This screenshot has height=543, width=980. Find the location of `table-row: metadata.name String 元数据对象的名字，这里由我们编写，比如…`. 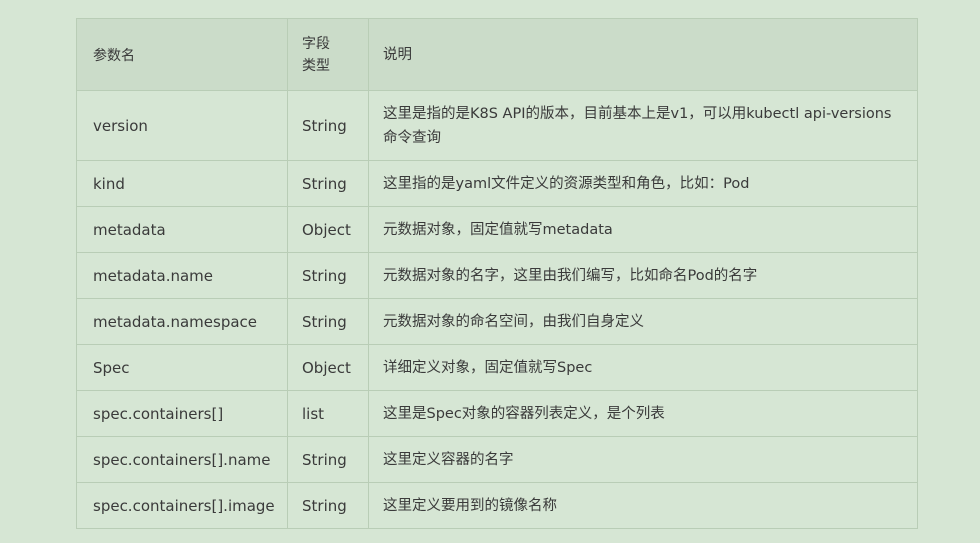

table-row: metadata.name String 元数据对象的名字，这里由我们编写，比如… is located at coordinates (497, 275).